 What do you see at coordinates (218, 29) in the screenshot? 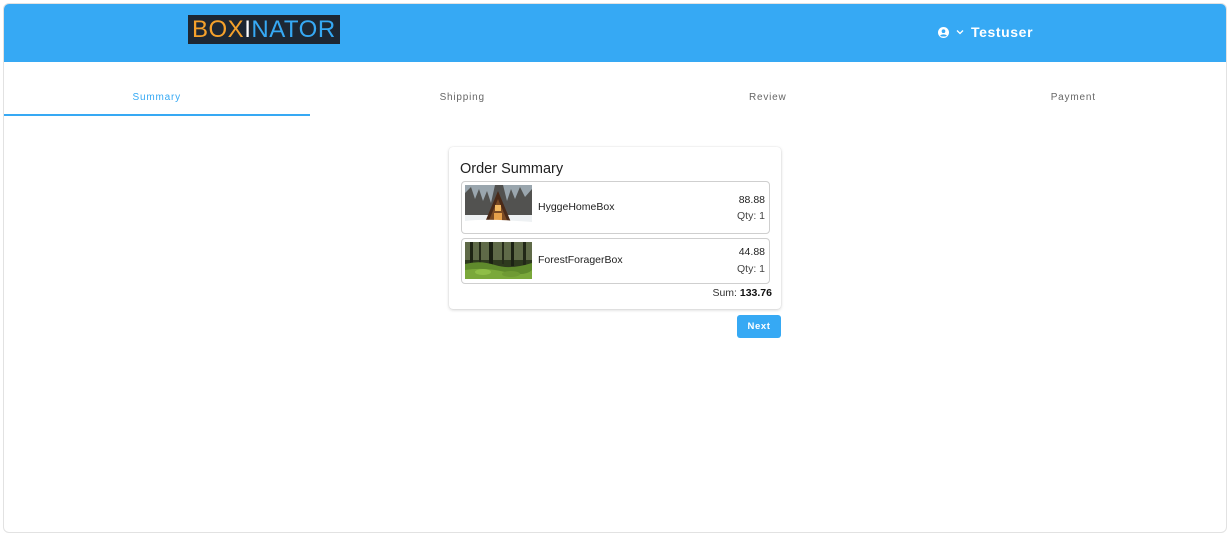
I see `logo-text-box: BOX` at bounding box center [218, 29].